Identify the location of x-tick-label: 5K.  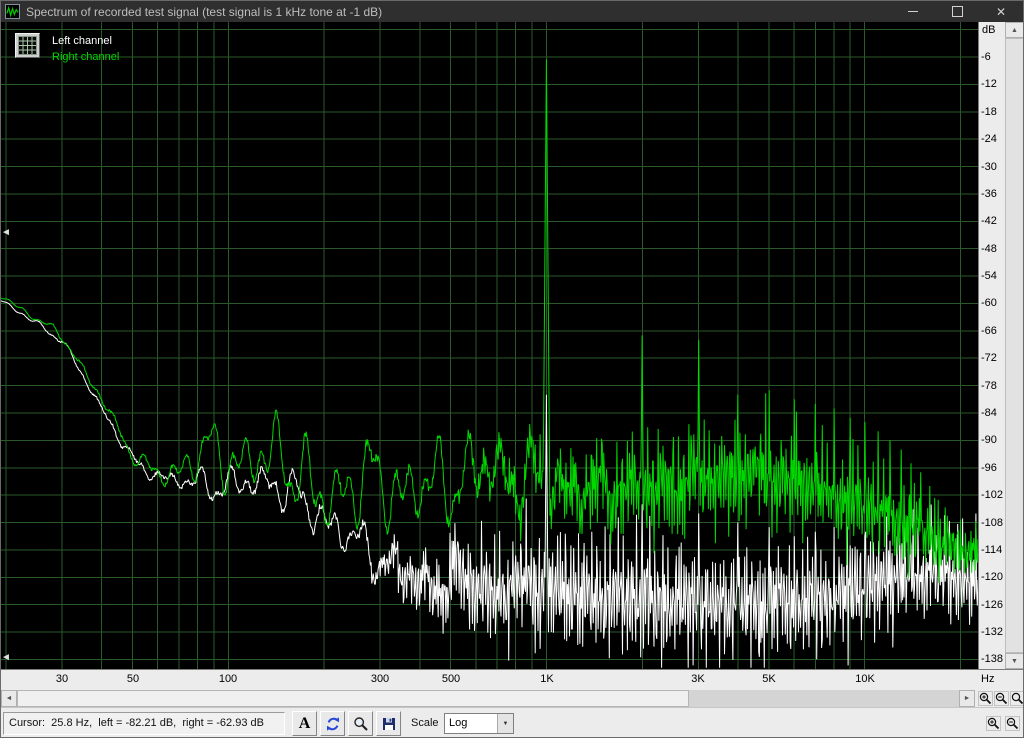
(769, 679).